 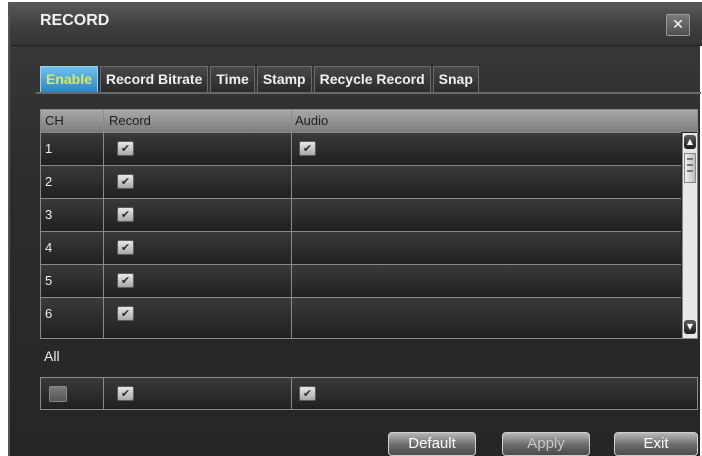 I want to click on all-row: ✔ ✔, so click(x=369, y=393).